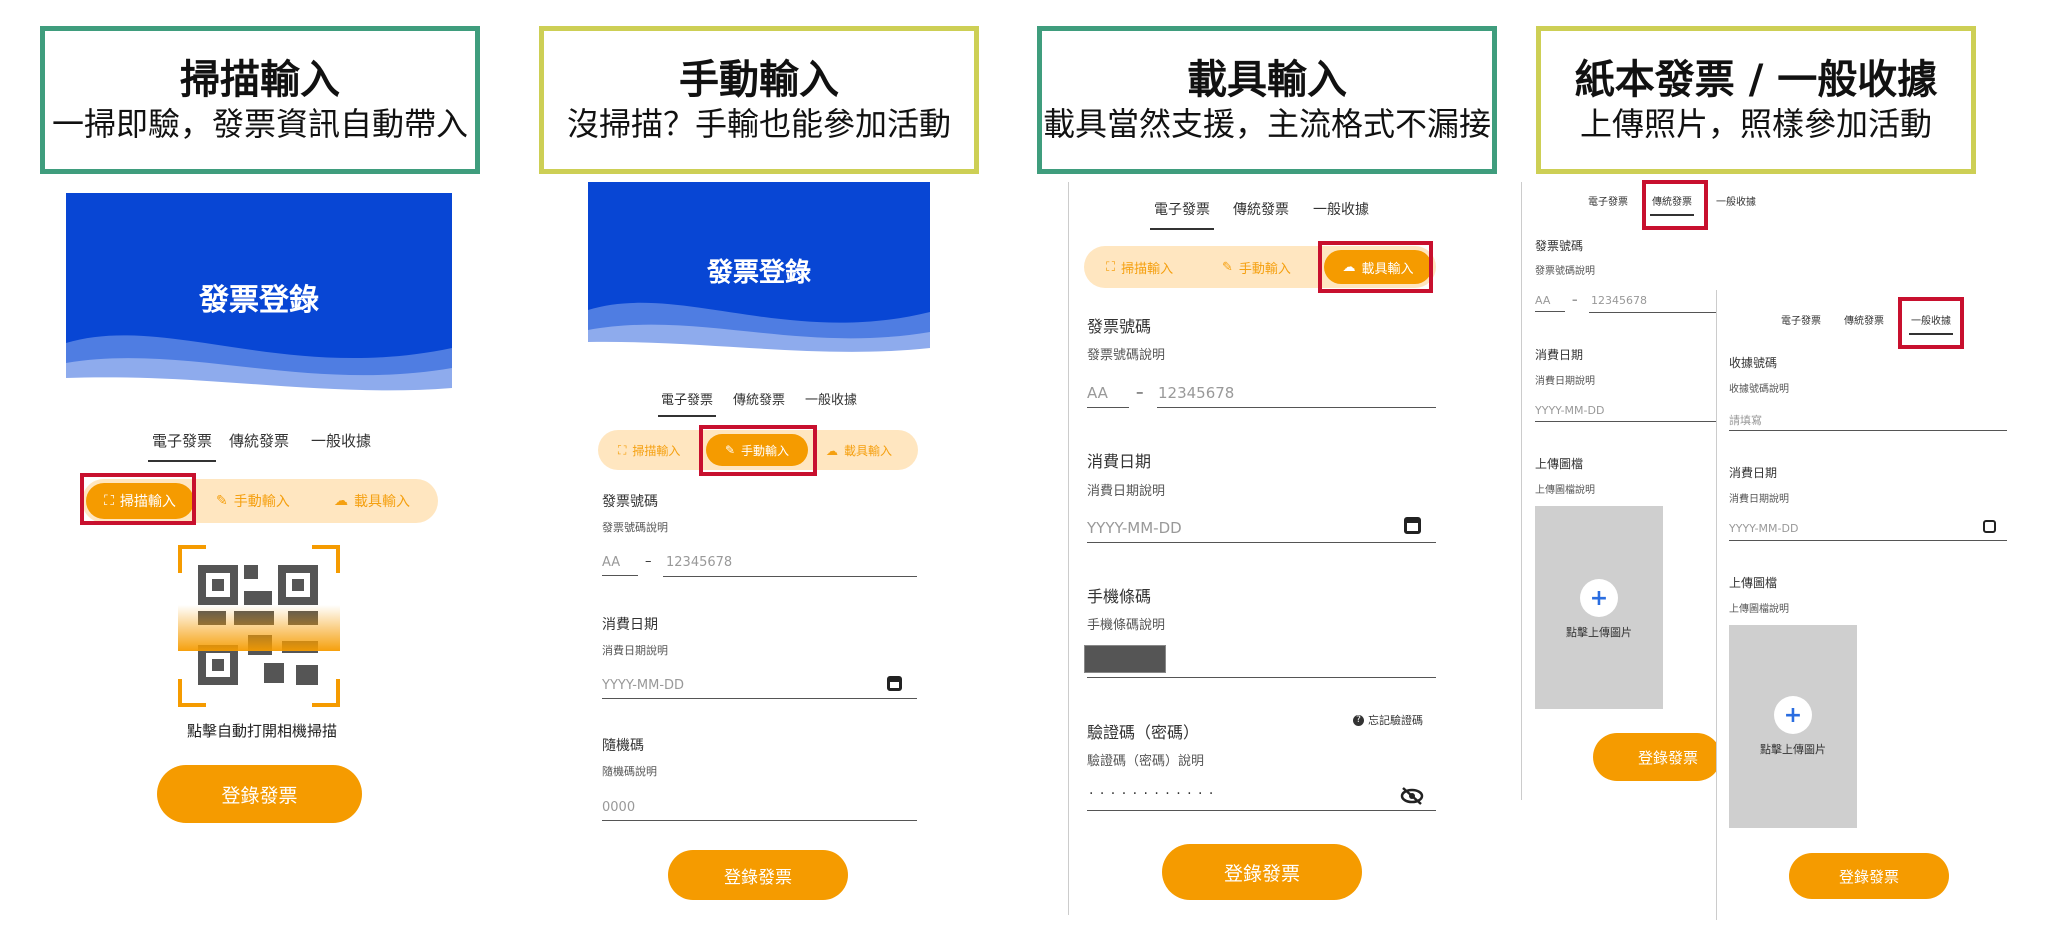 The image size is (2070, 946). What do you see at coordinates (1267, 100) in the screenshot?
I see `header-carrier: 載具輸入 載具當然支援，主流格式不漏接` at bounding box center [1267, 100].